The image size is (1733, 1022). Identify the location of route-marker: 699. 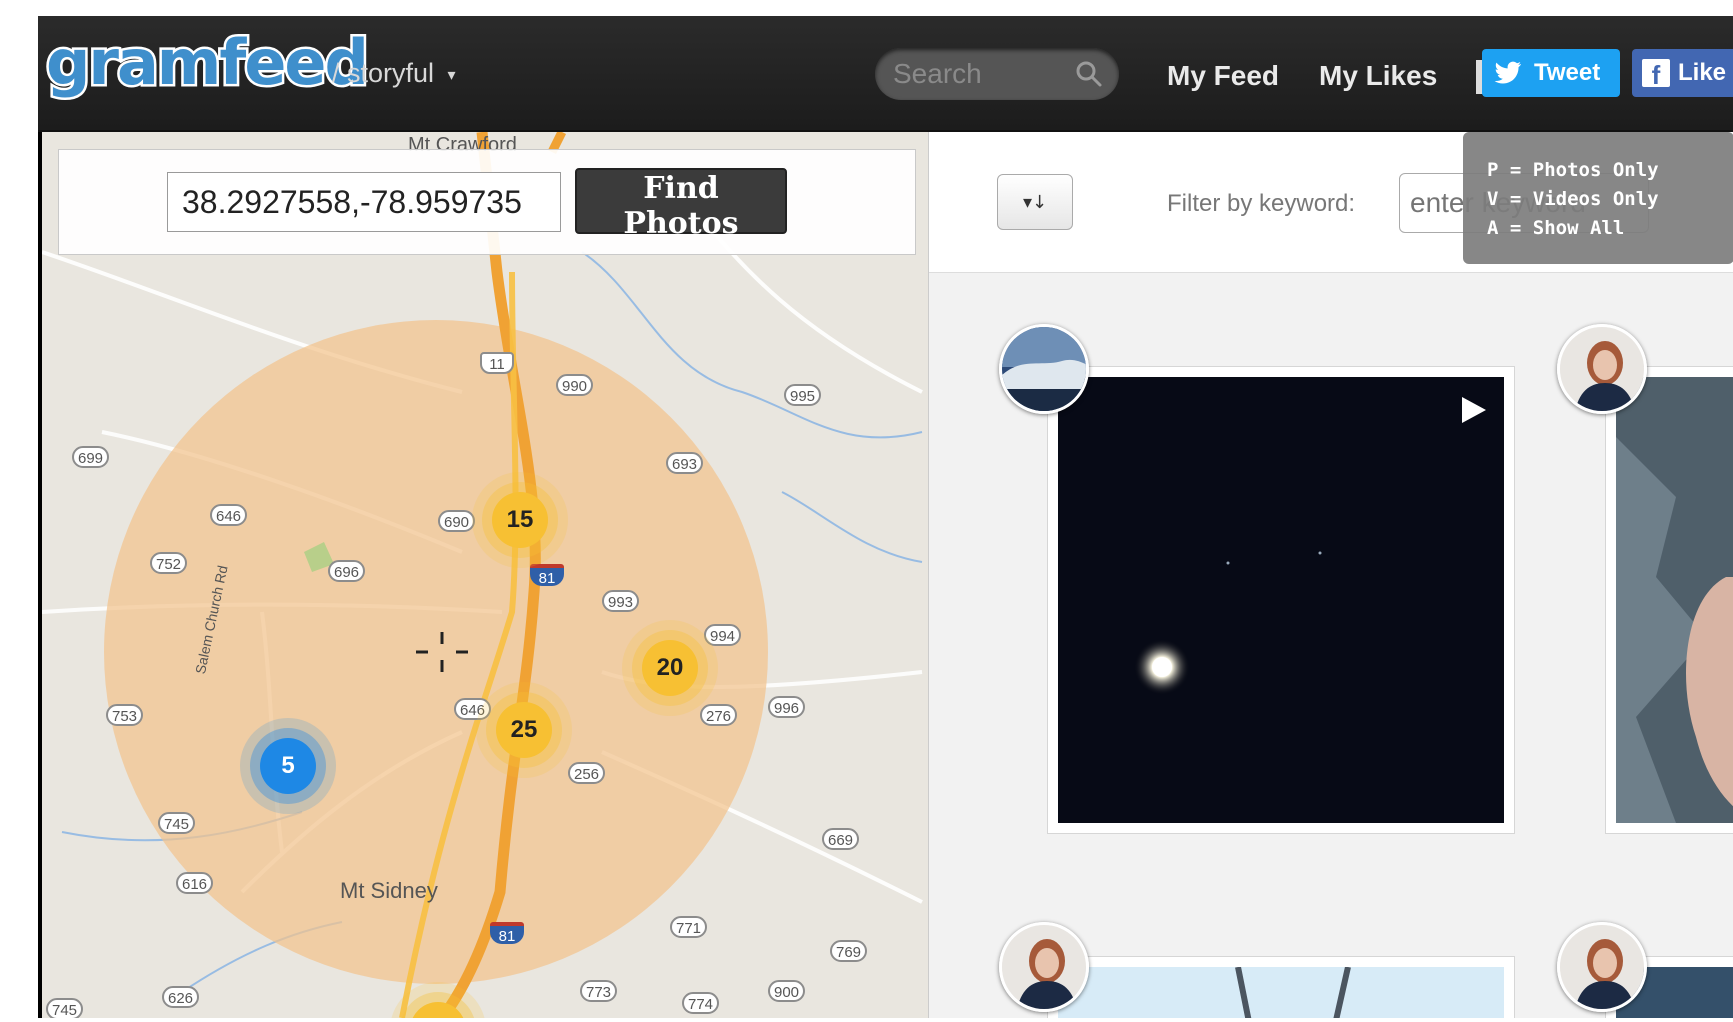
(91, 457).